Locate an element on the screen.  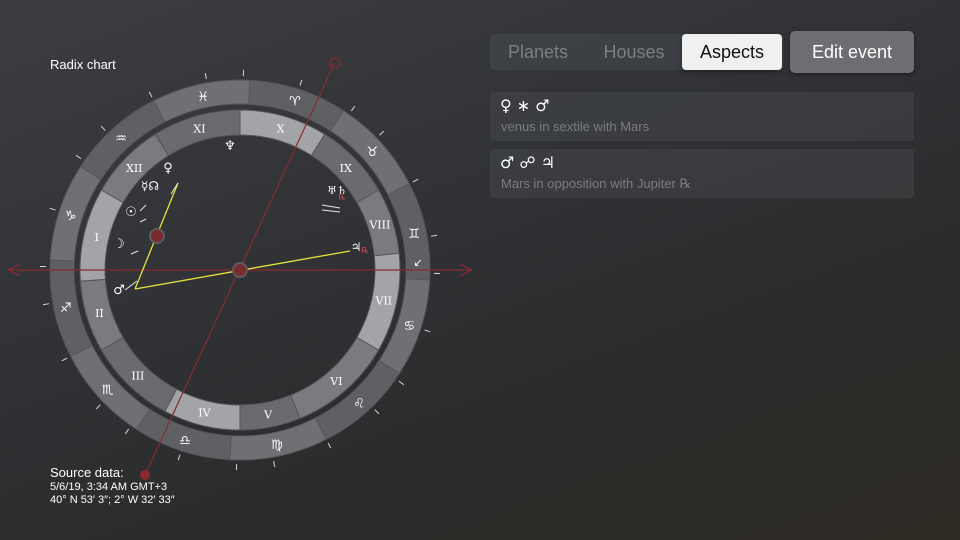
zodiac-sign-label: ♎ is located at coordinates (185, 440).